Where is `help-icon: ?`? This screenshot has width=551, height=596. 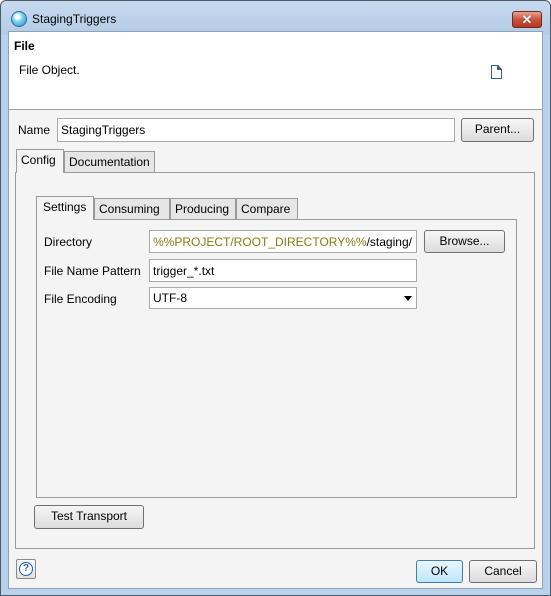
help-icon: ? is located at coordinates (26, 569).